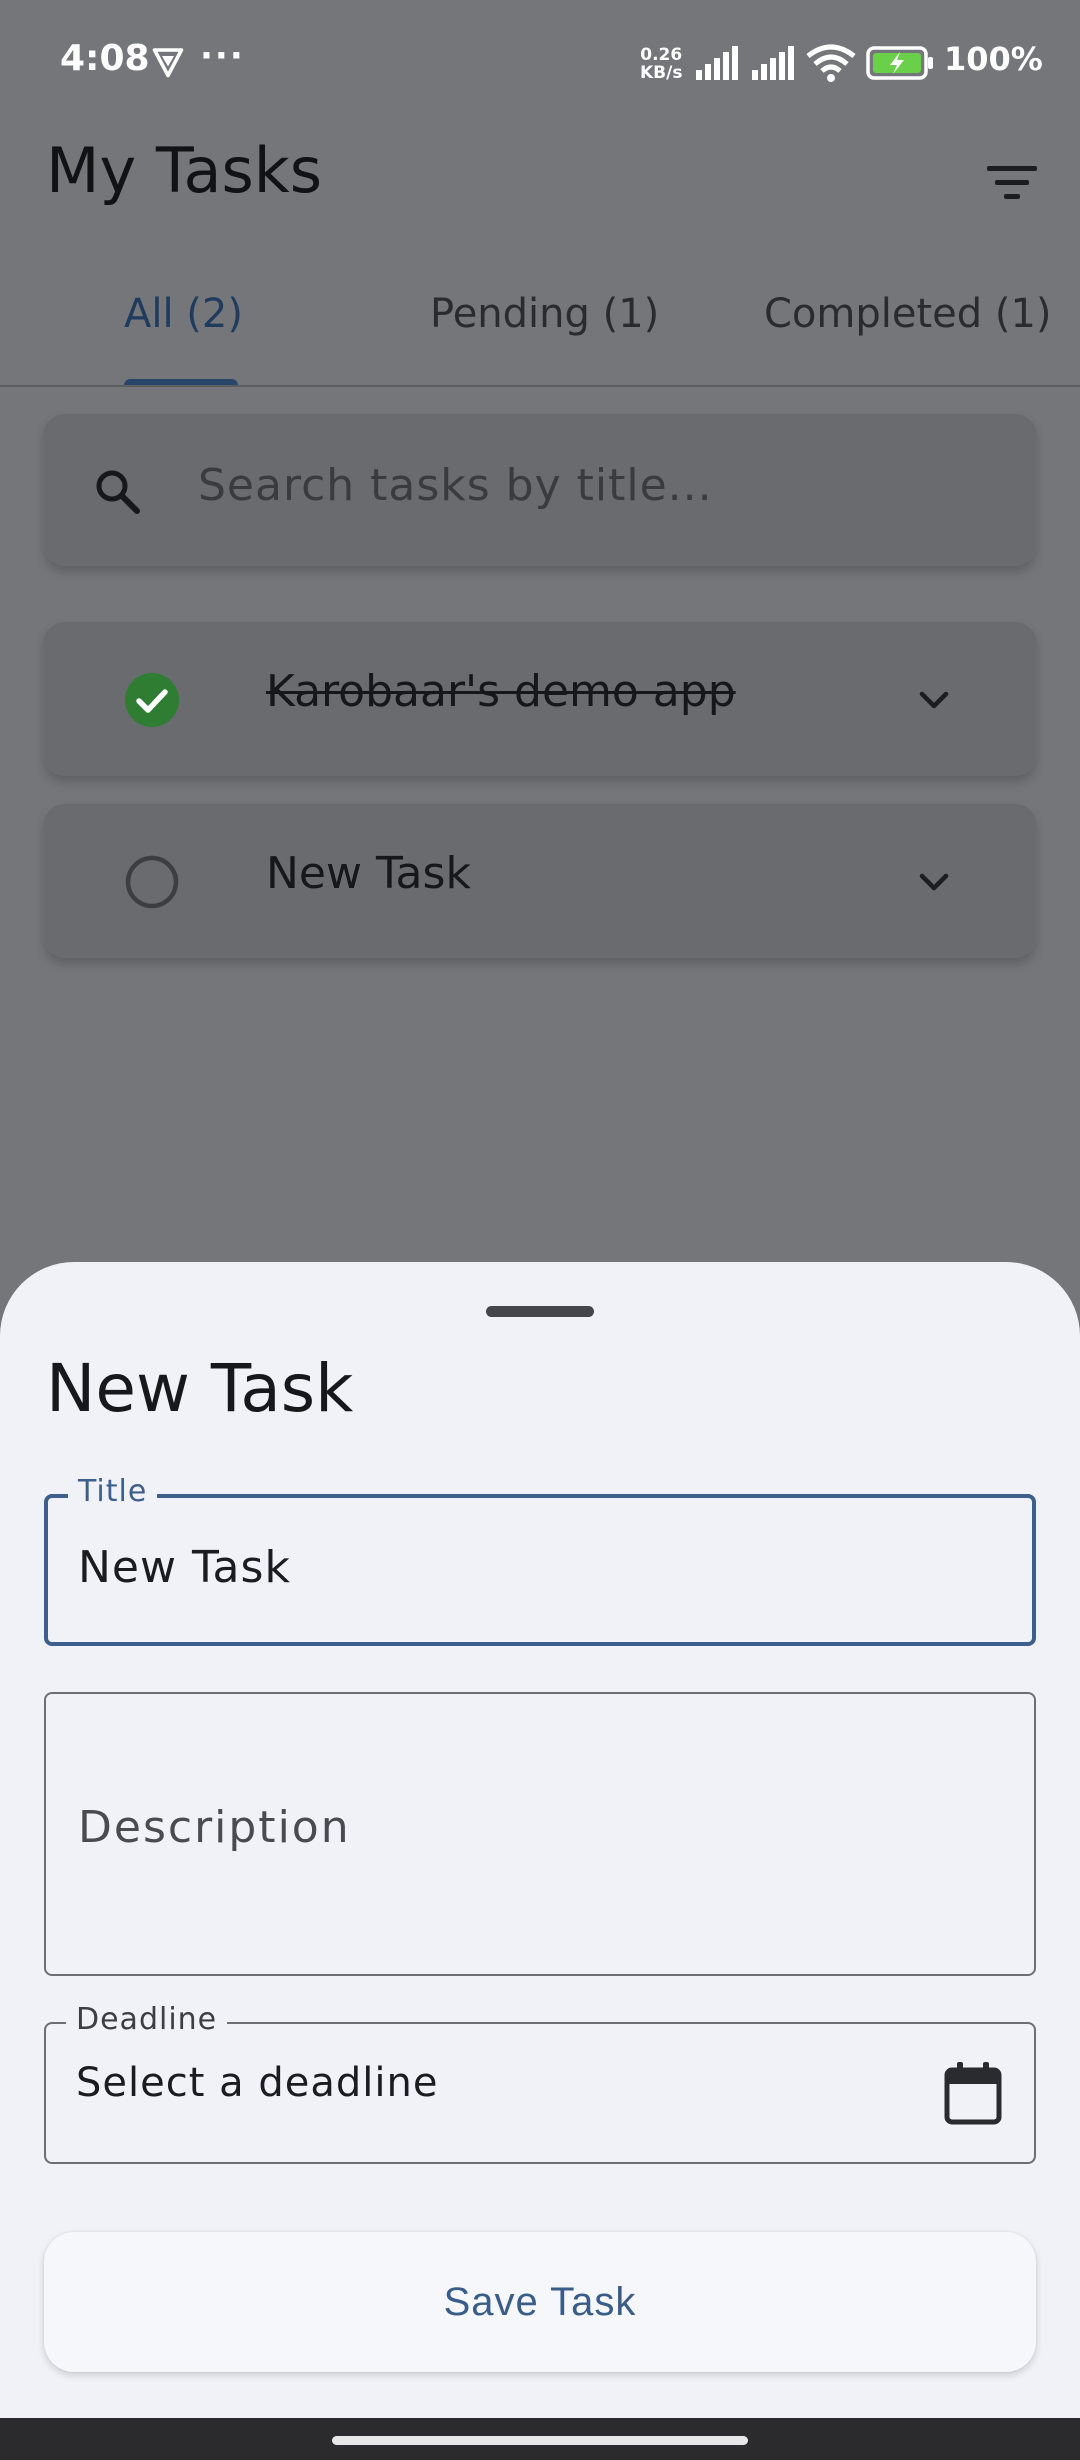 This screenshot has width=1080, height=2460. What do you see at coordinates (544, 314) in the screenshot?
I see `tab-pending: Pending (1)` at bounding box center [544, 314].